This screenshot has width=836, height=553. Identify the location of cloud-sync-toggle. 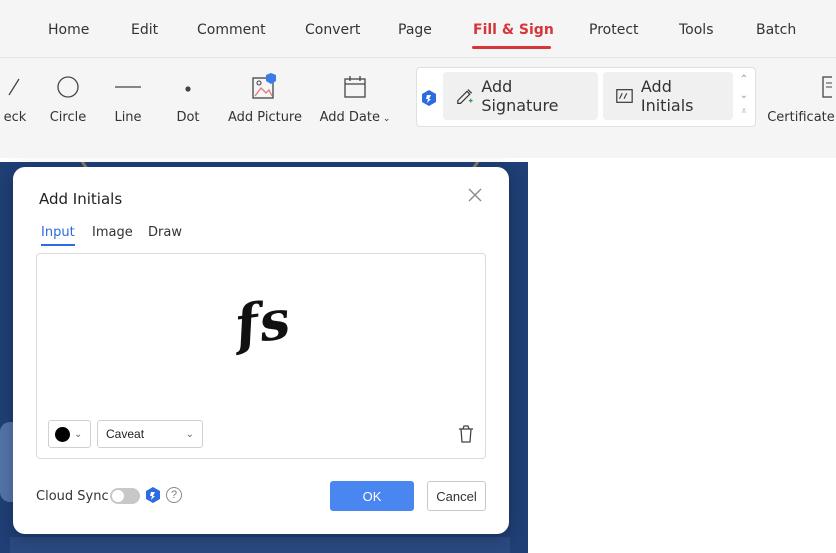
(125, 496).